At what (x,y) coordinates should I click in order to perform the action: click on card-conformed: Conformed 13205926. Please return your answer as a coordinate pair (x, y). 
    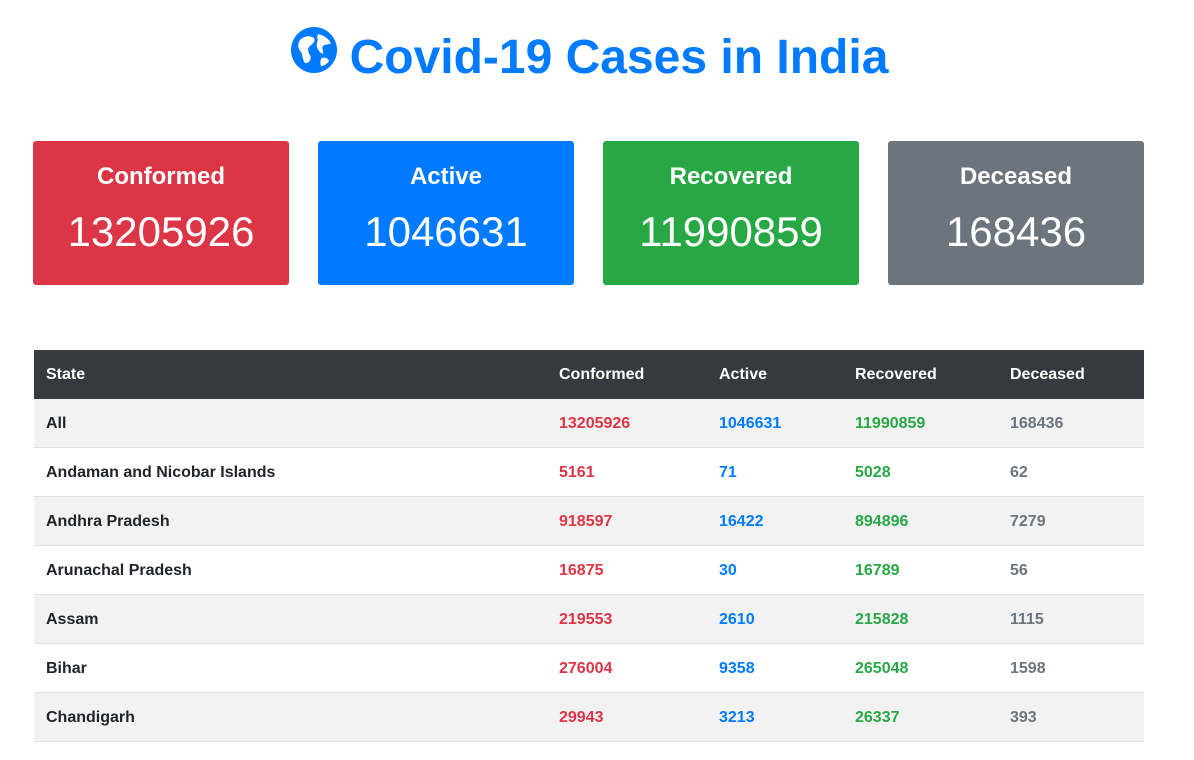
    Looking at the image, I should click on (161, 213).